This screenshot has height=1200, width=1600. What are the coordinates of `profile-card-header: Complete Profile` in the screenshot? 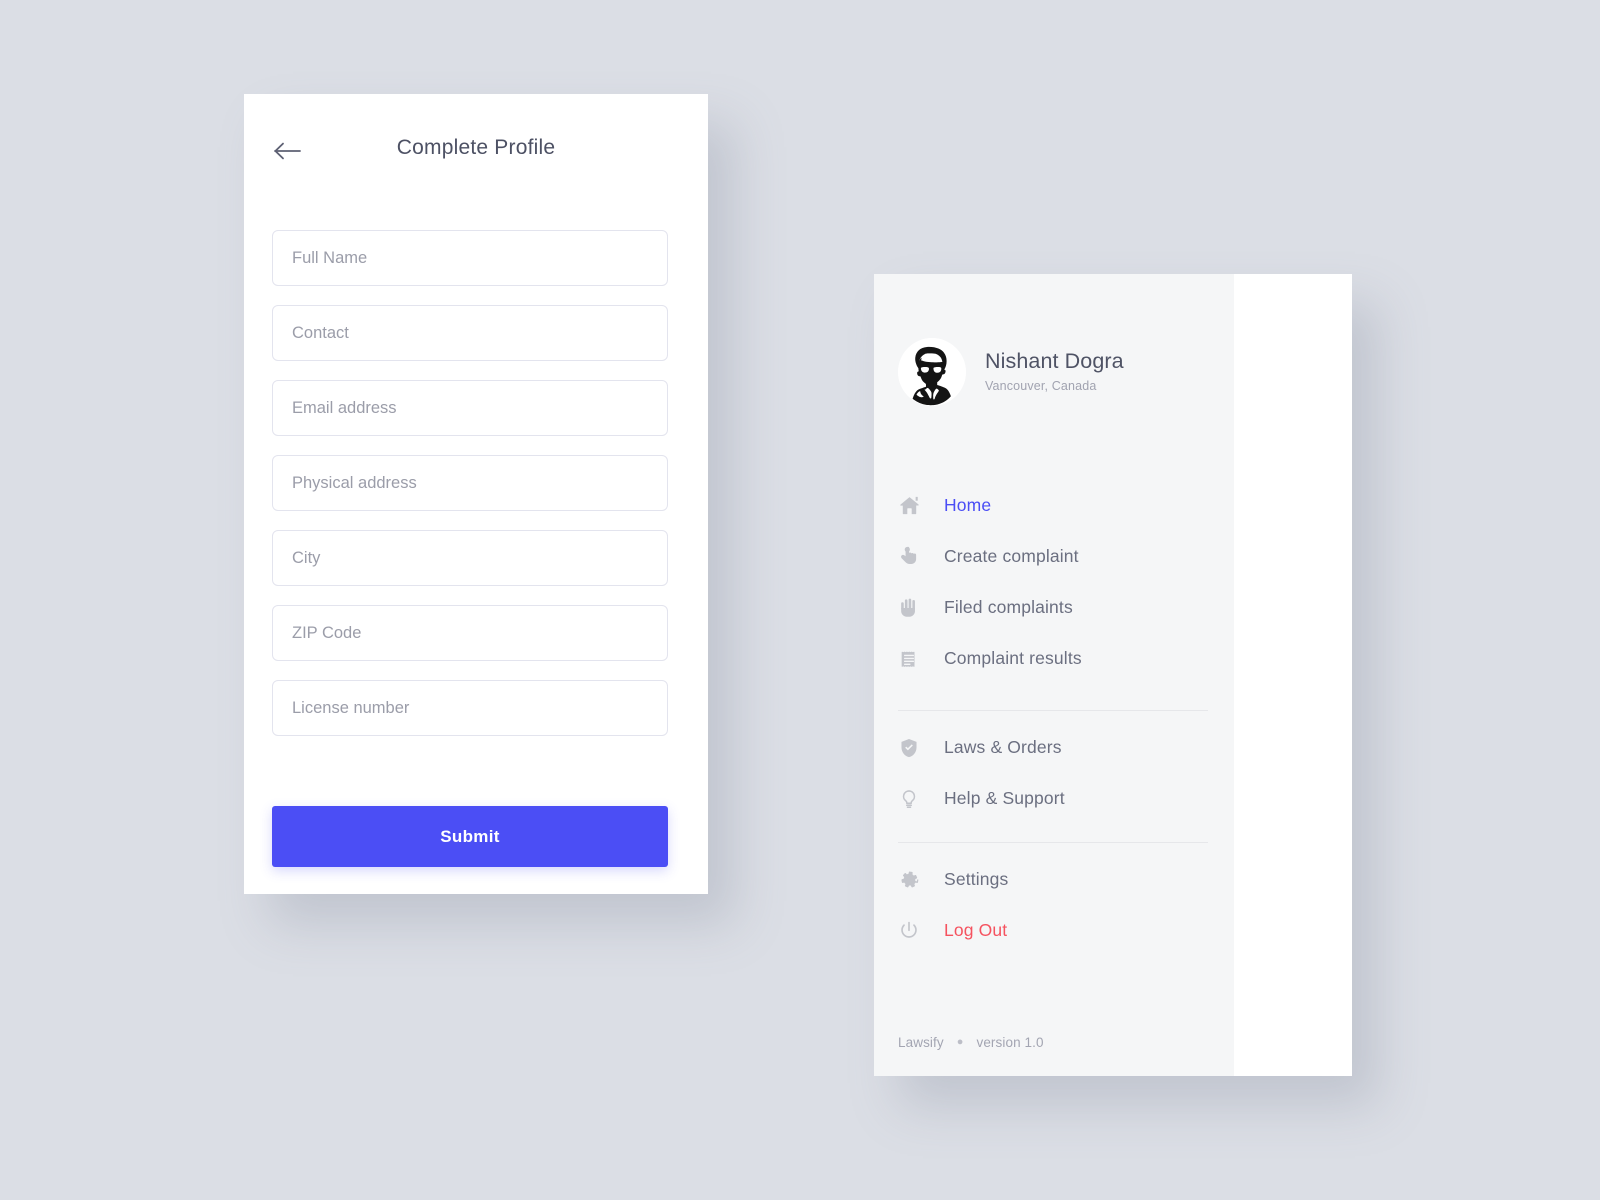 It's located at (476, 153).